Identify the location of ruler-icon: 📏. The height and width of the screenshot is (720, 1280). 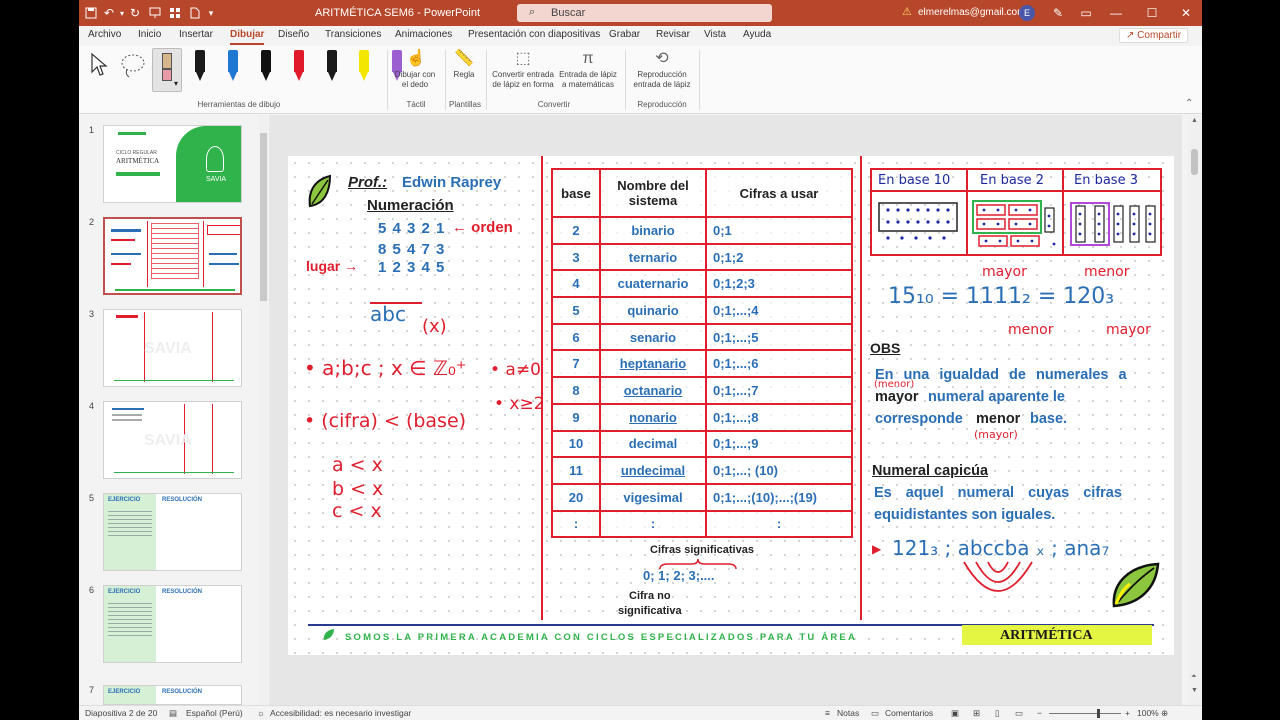
(464, 58).